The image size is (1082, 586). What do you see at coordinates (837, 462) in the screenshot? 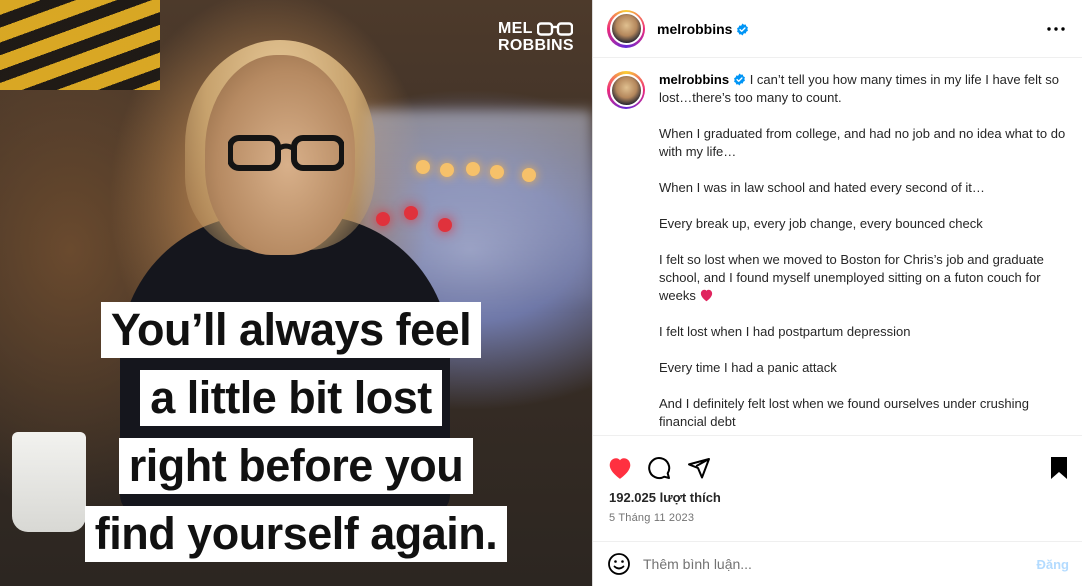
I see `action-bar` at bounding box center [837, 462].